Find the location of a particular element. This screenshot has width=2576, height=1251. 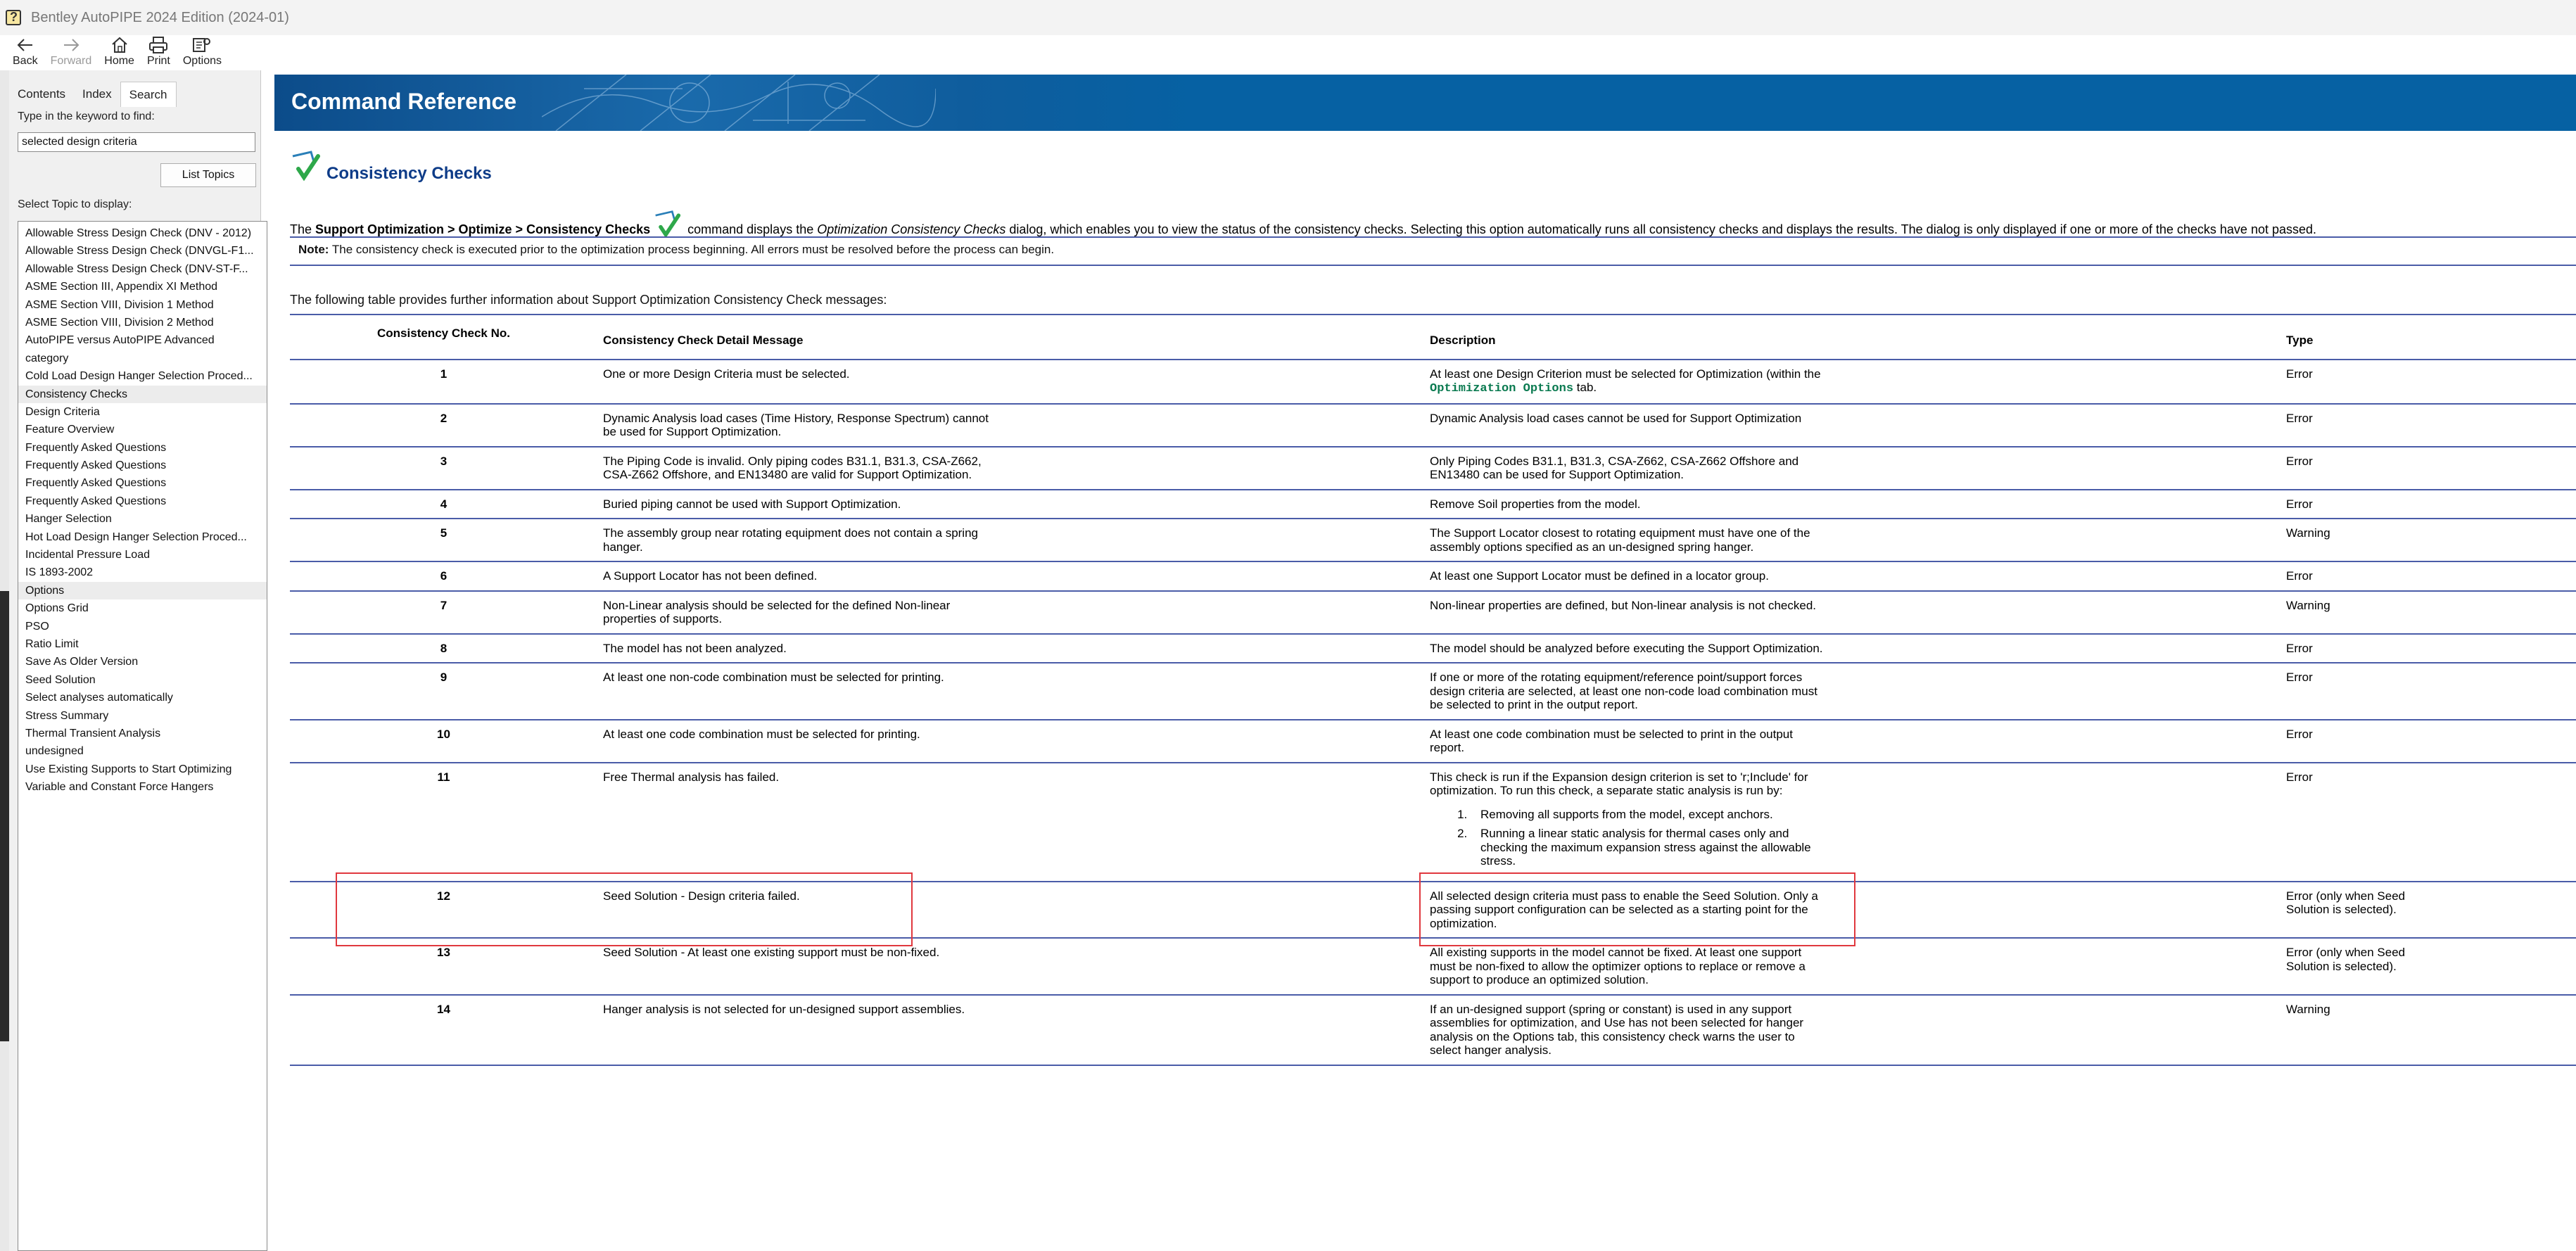

tab-contents: Contents is located at coordinates (41, 94).